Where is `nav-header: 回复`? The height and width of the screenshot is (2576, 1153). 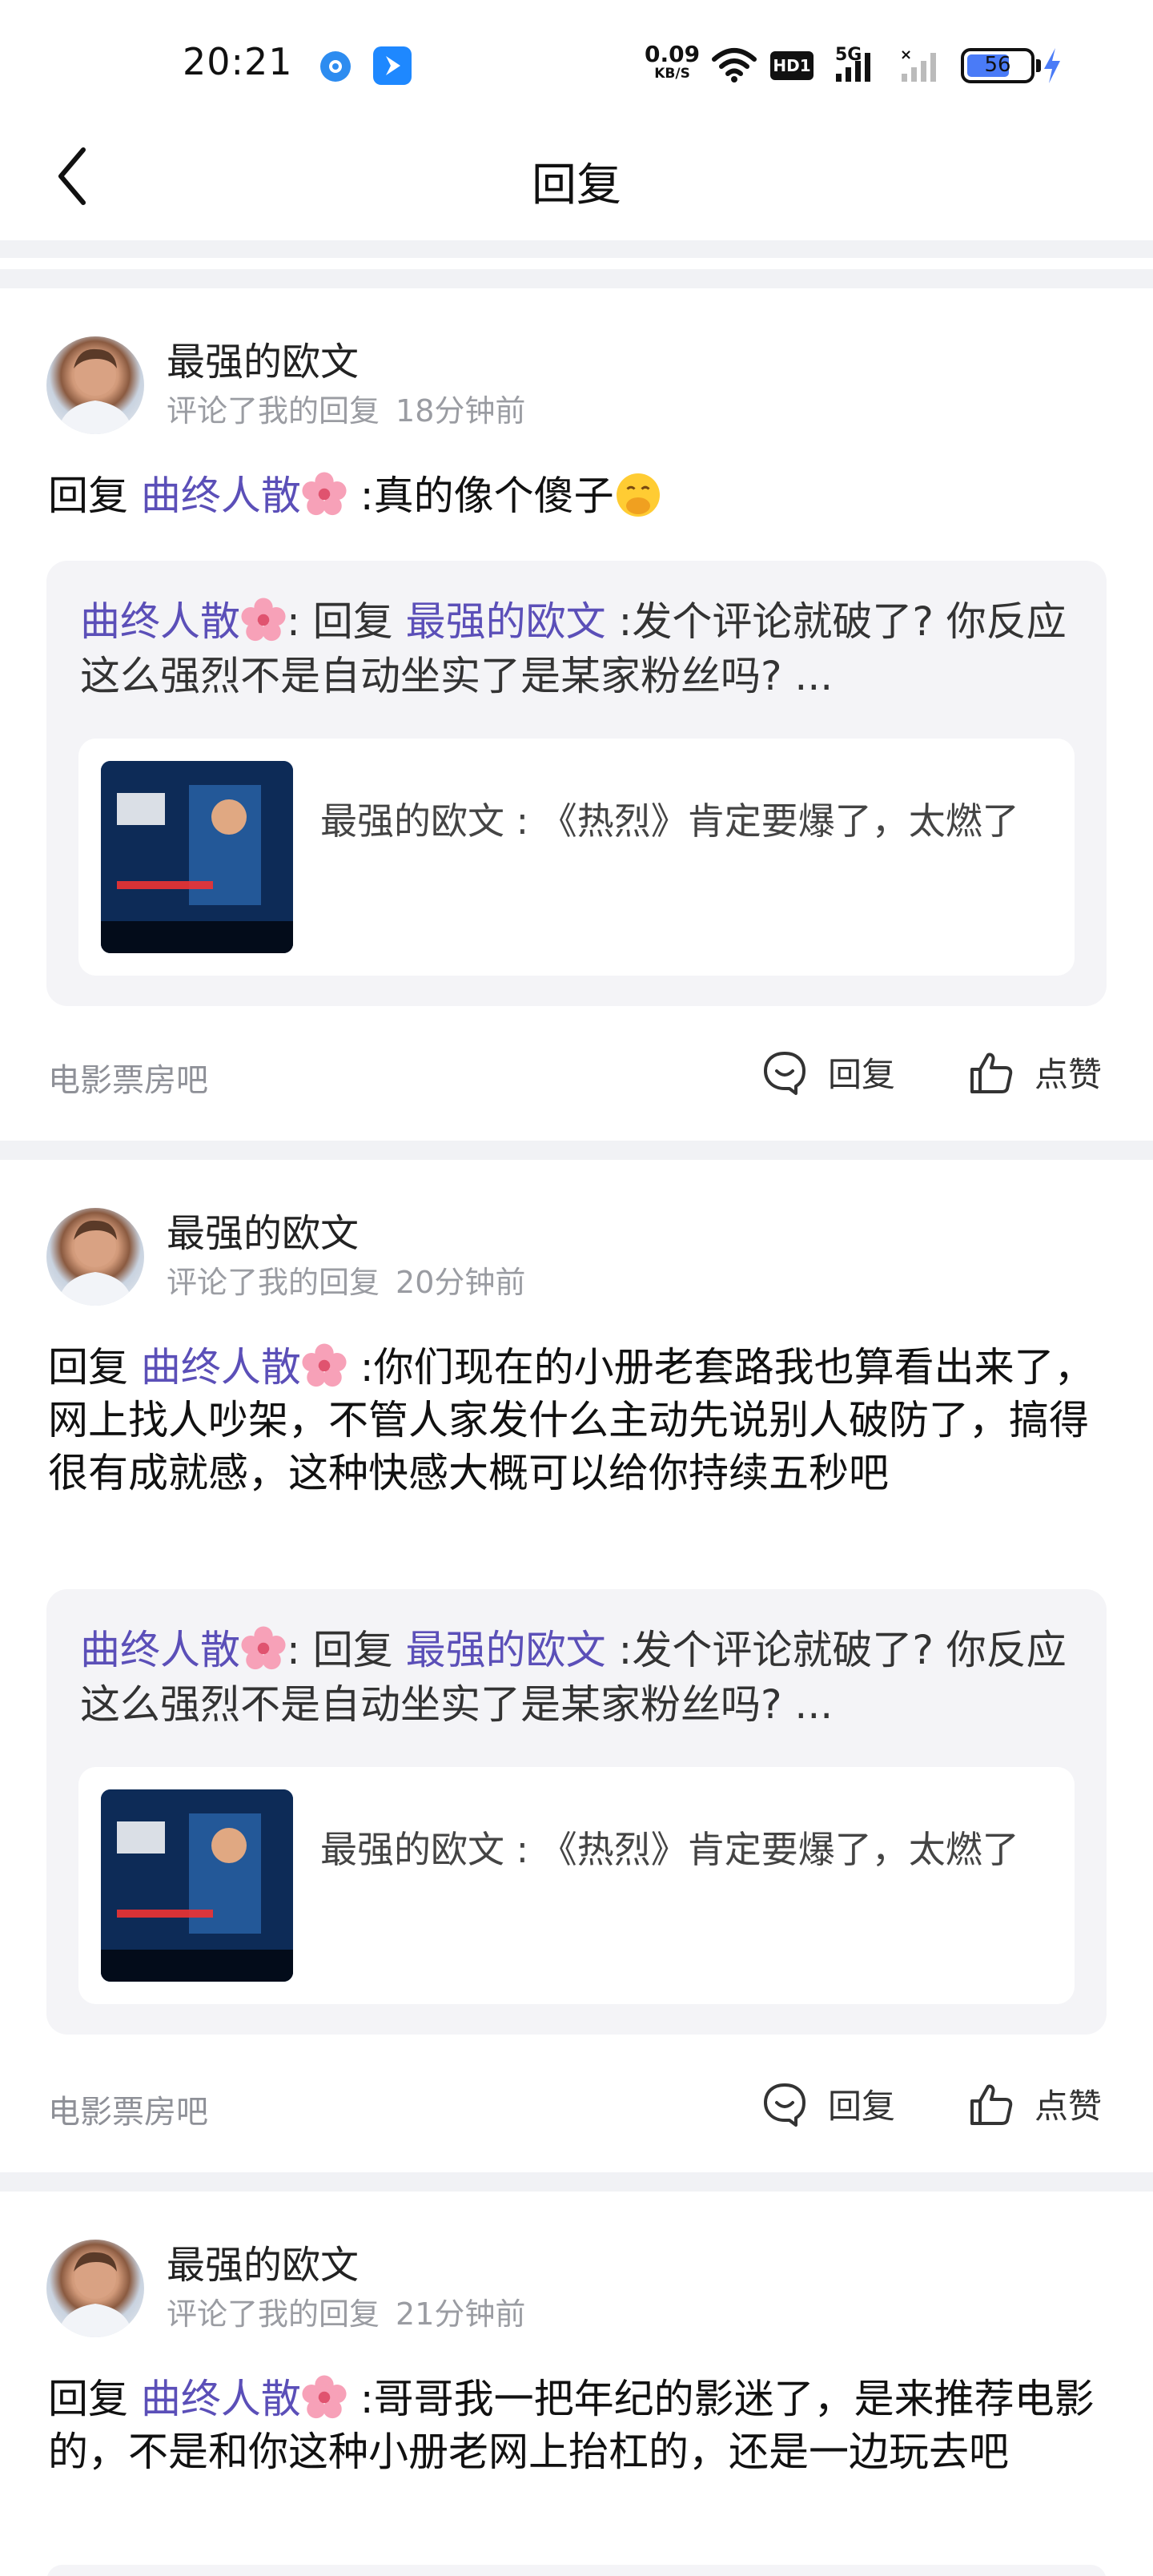
nav-header: 回复 is located at coordinates (576, 180).